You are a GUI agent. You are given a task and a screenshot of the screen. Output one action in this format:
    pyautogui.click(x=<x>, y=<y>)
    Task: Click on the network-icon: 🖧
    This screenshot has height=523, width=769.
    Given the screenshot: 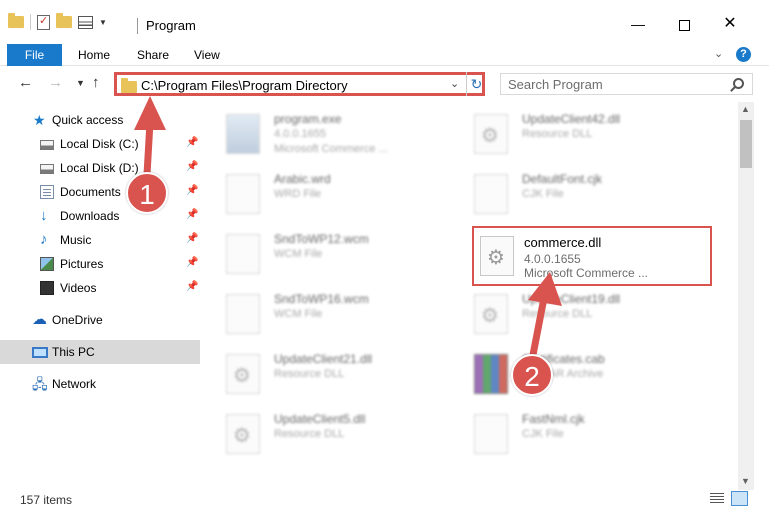 What is the action you would take?
    pyautogui.click(x=40, y=384)
    